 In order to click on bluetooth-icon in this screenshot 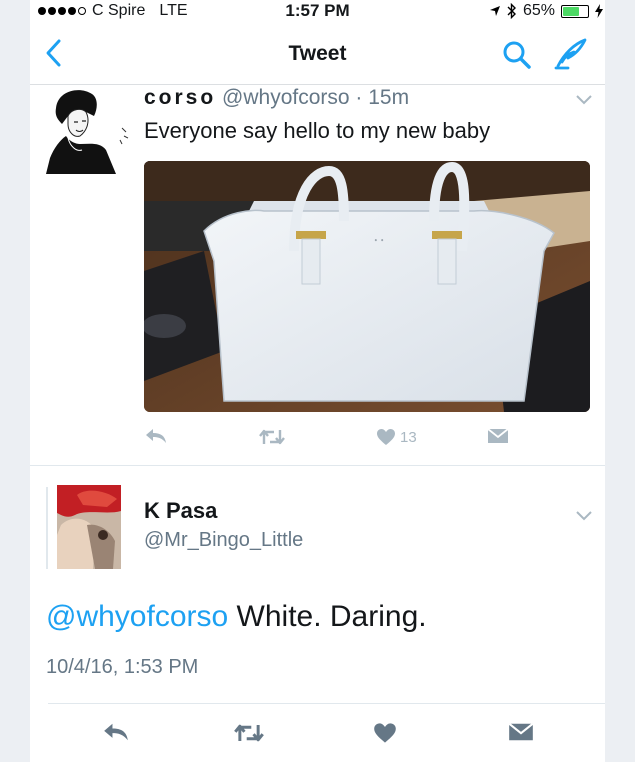, I will do `click(511, 11)`.